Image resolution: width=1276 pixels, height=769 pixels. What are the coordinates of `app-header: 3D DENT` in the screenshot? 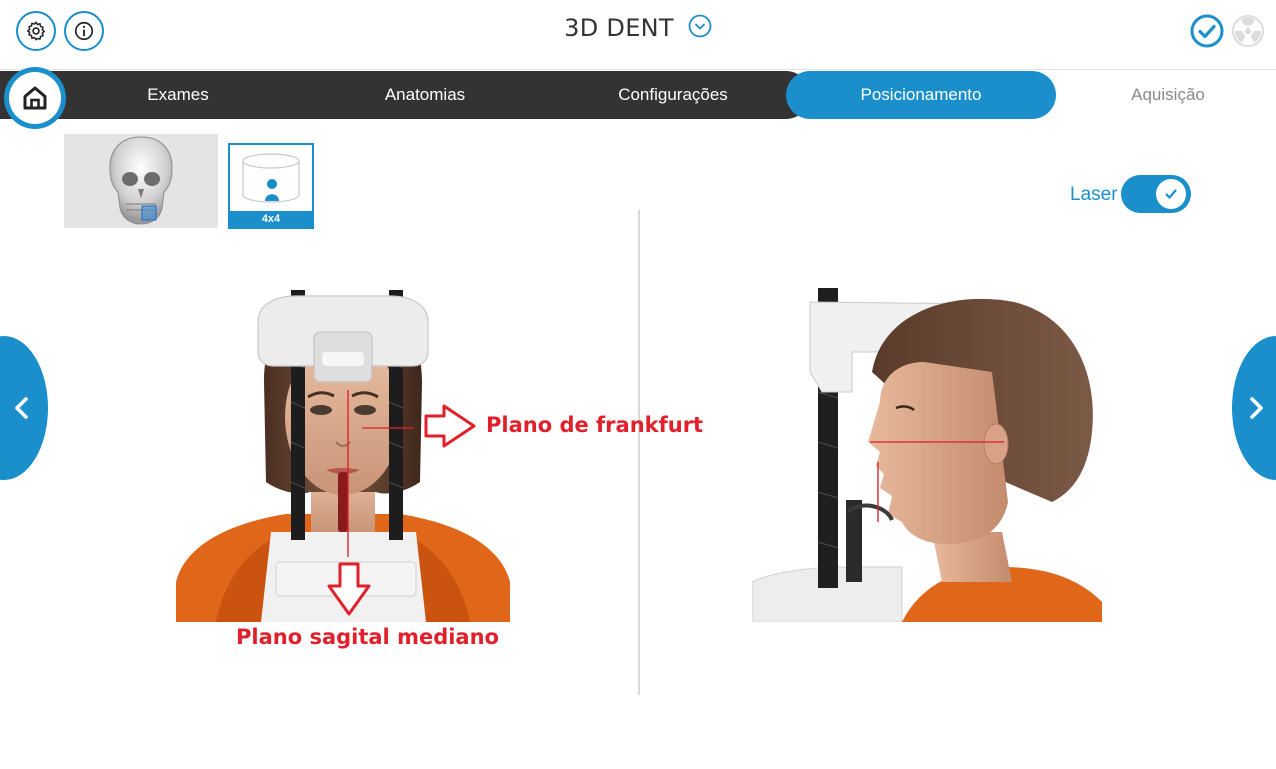 It's located at (638, 35).